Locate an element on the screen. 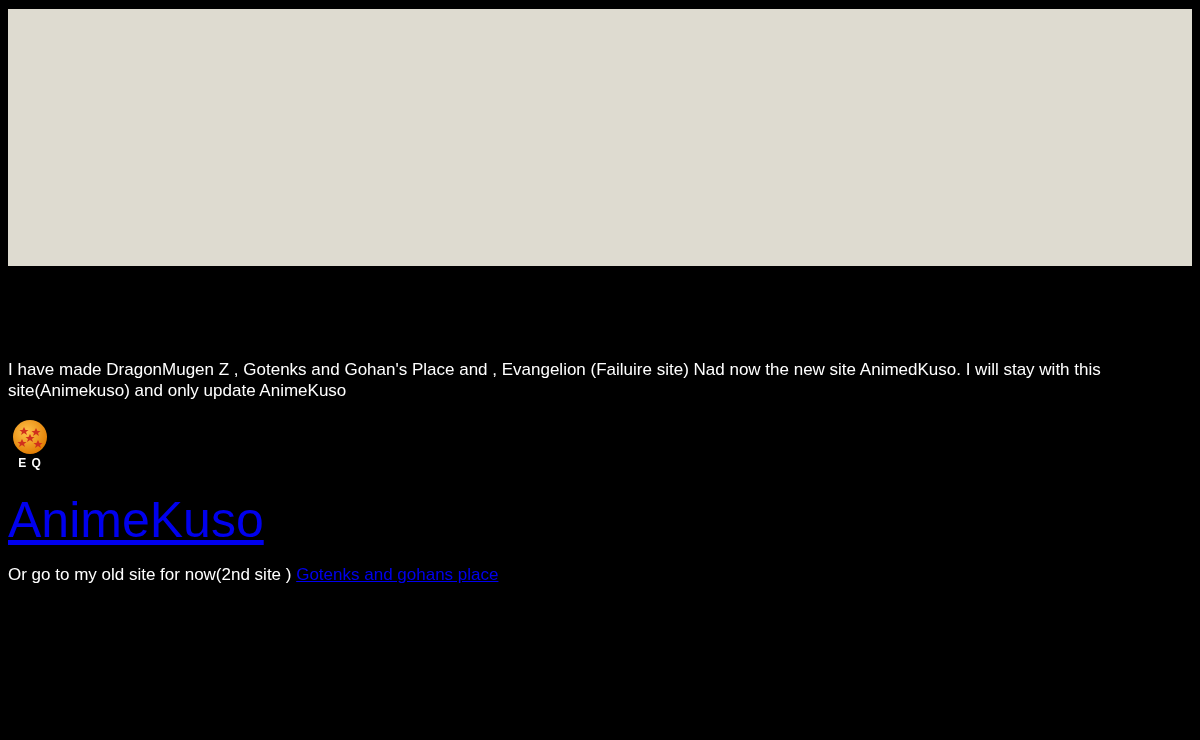 This screenshot has width=1200, height=740. old-site-link: Gotenks and gohans place is located at coordinates (397, 574).